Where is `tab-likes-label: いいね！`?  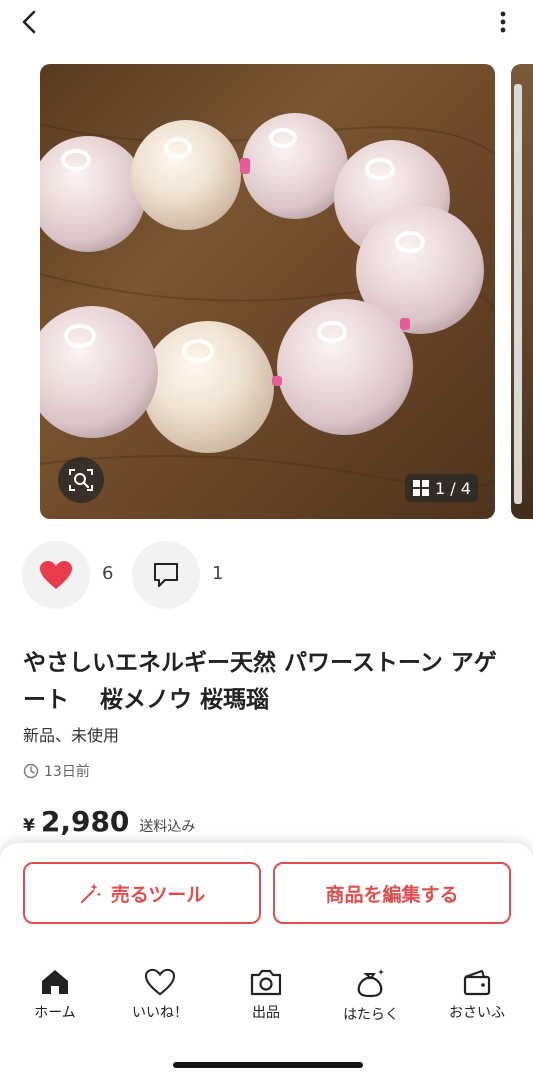
tab-likes-label: いいね！ is located at coordinates (160, 1013).